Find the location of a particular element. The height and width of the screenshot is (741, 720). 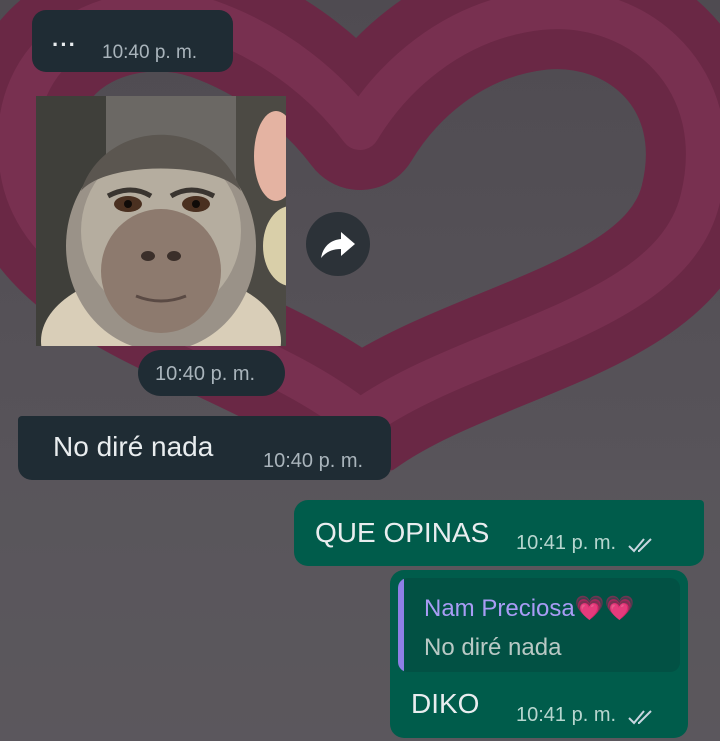

quoted-message: Nam Preciosa💗💗 No diré nada is located at coordinates (539, 625).